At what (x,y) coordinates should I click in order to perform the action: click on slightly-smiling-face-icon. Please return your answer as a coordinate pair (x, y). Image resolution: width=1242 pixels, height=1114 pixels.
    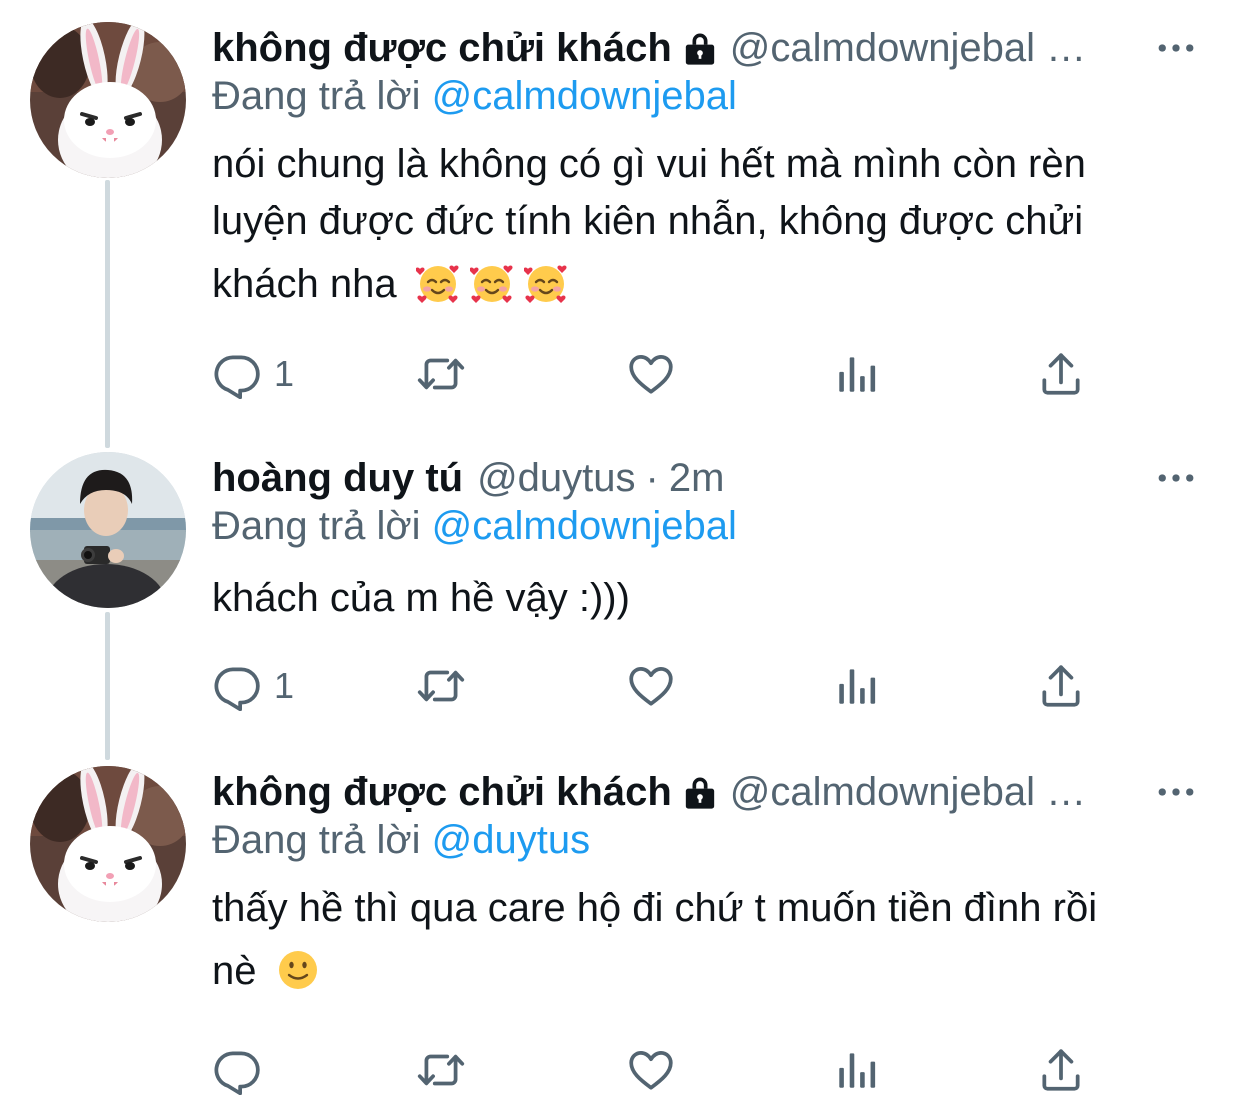
    Looking at the image, I should click on (298, 970).